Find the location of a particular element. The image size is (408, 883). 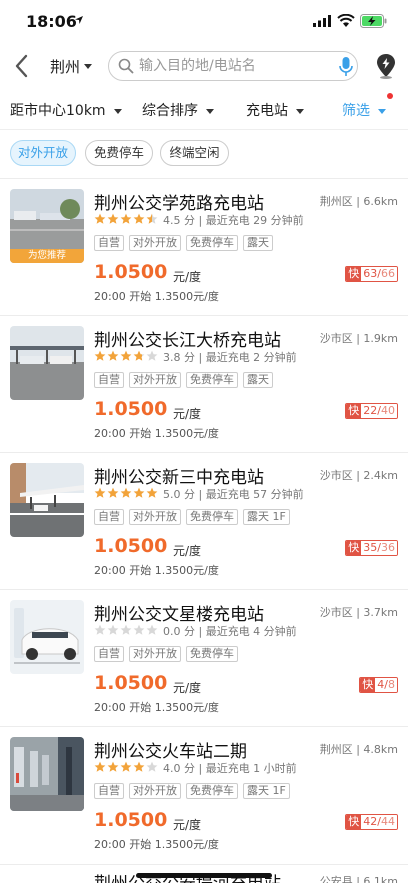

filter-bar: 距市中心10km 综合排序 充电站 筛选 is located at coordinates (204, 109).